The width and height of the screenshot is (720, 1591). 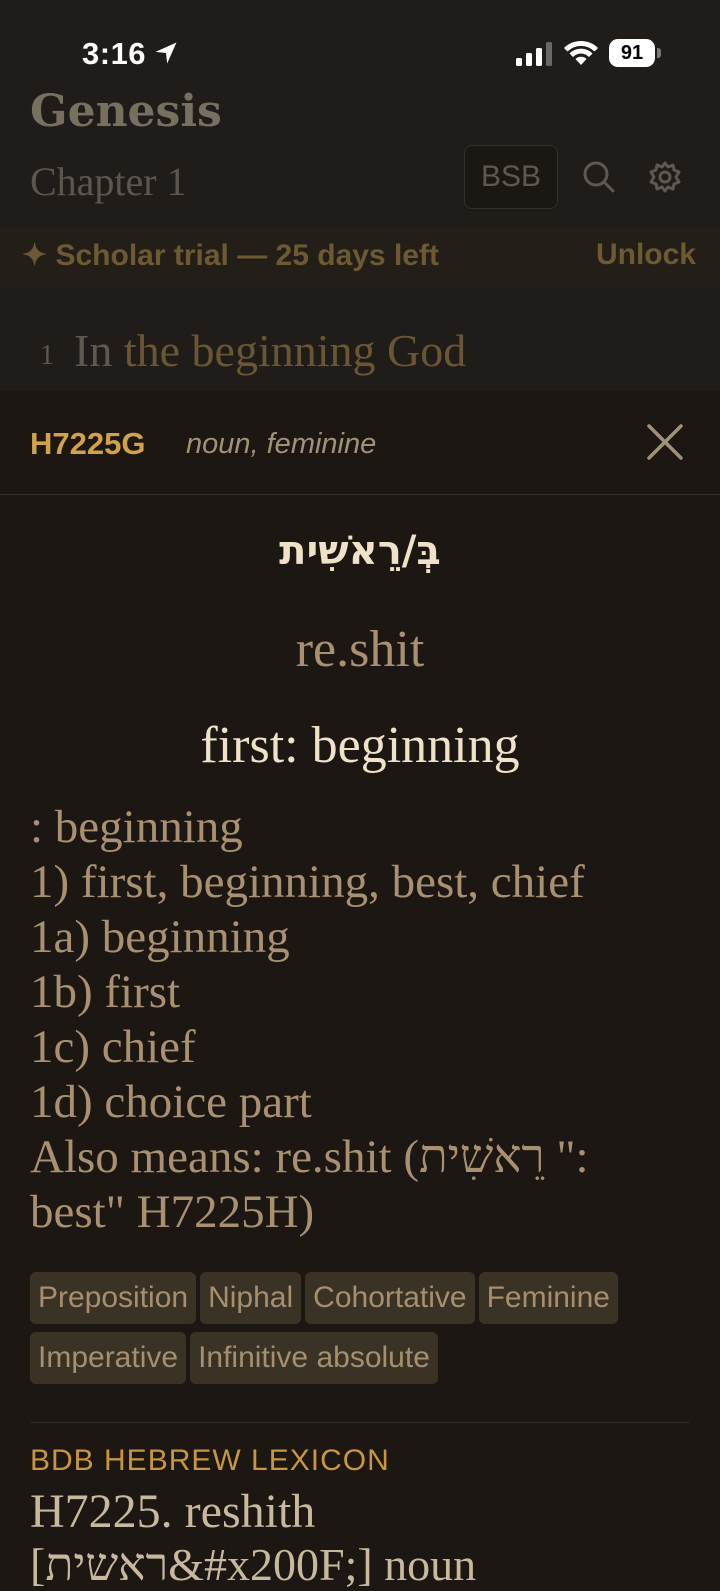 What do you see at coordinates (114, 53) in the screenshot?
I see `status-time: 3:16` at bounding box center [114, 53].